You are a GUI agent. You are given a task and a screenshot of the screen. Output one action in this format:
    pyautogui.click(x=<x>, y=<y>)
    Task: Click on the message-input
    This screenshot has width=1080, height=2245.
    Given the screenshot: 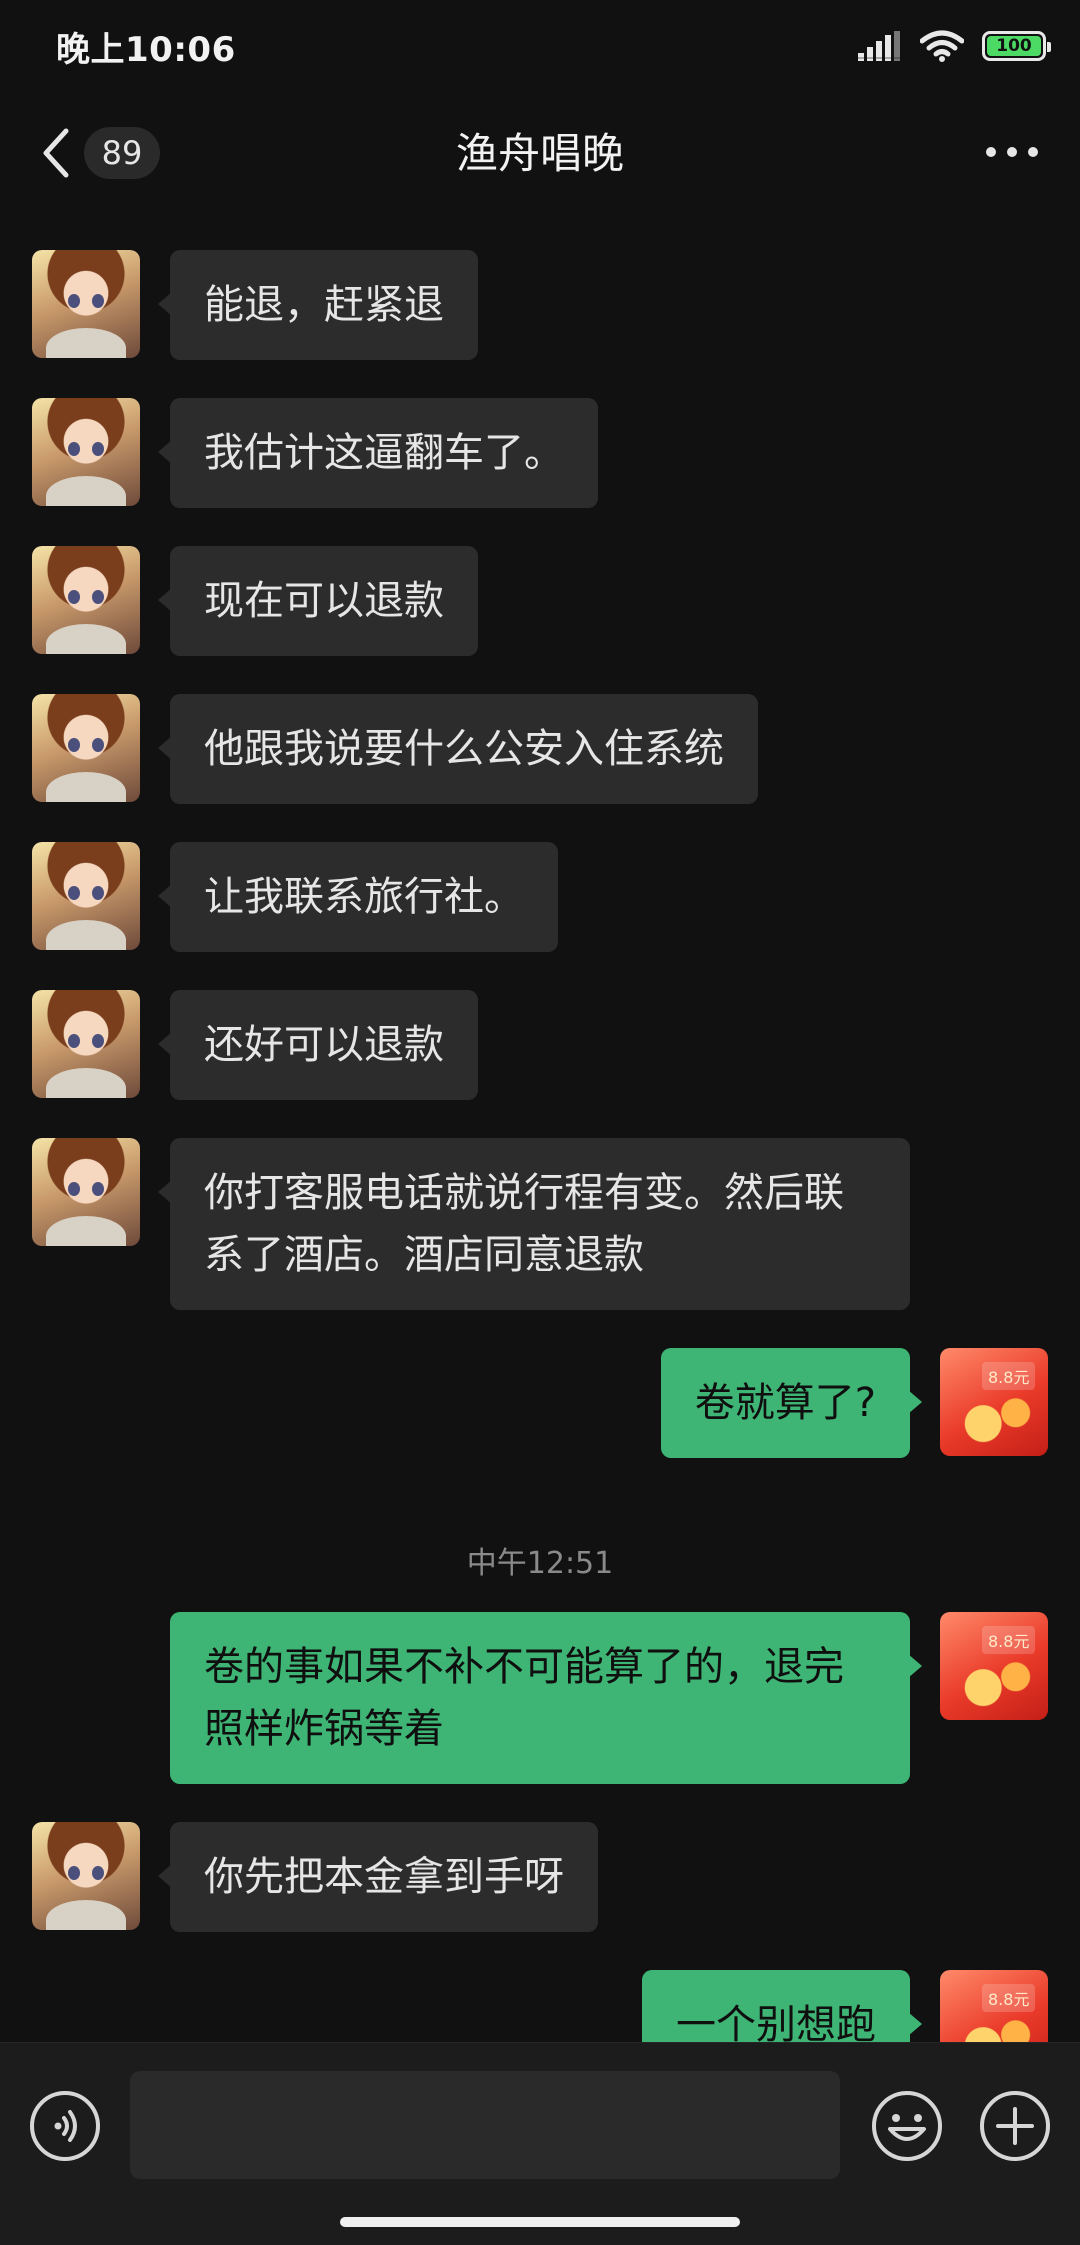 What is the action you would take?
    pyautogui.click(x=485, y=2125)
    